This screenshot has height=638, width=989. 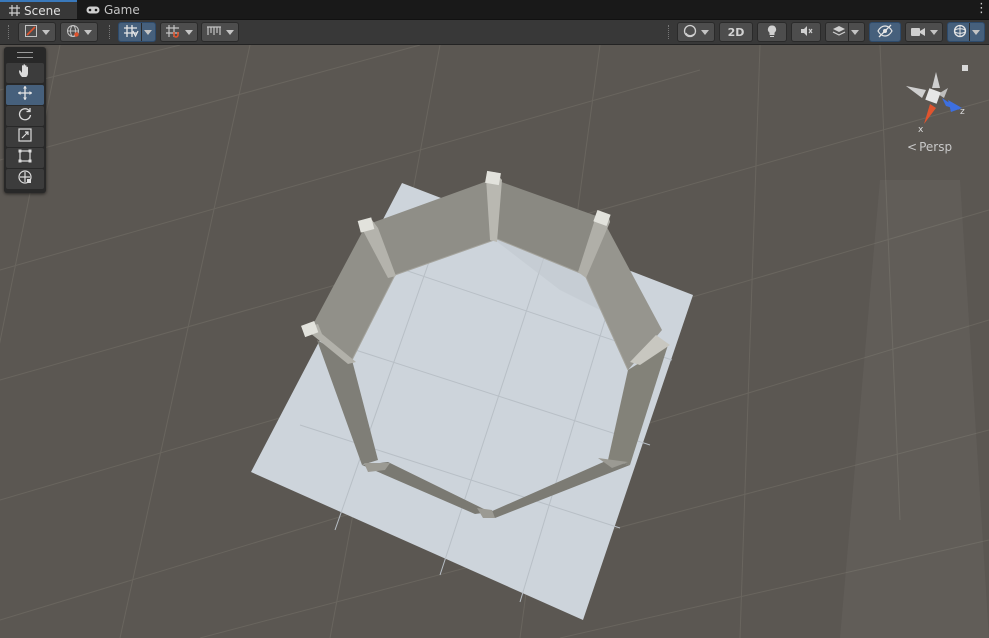 I want to click on camera-settings-dropdown, so click(x=924, y=32).